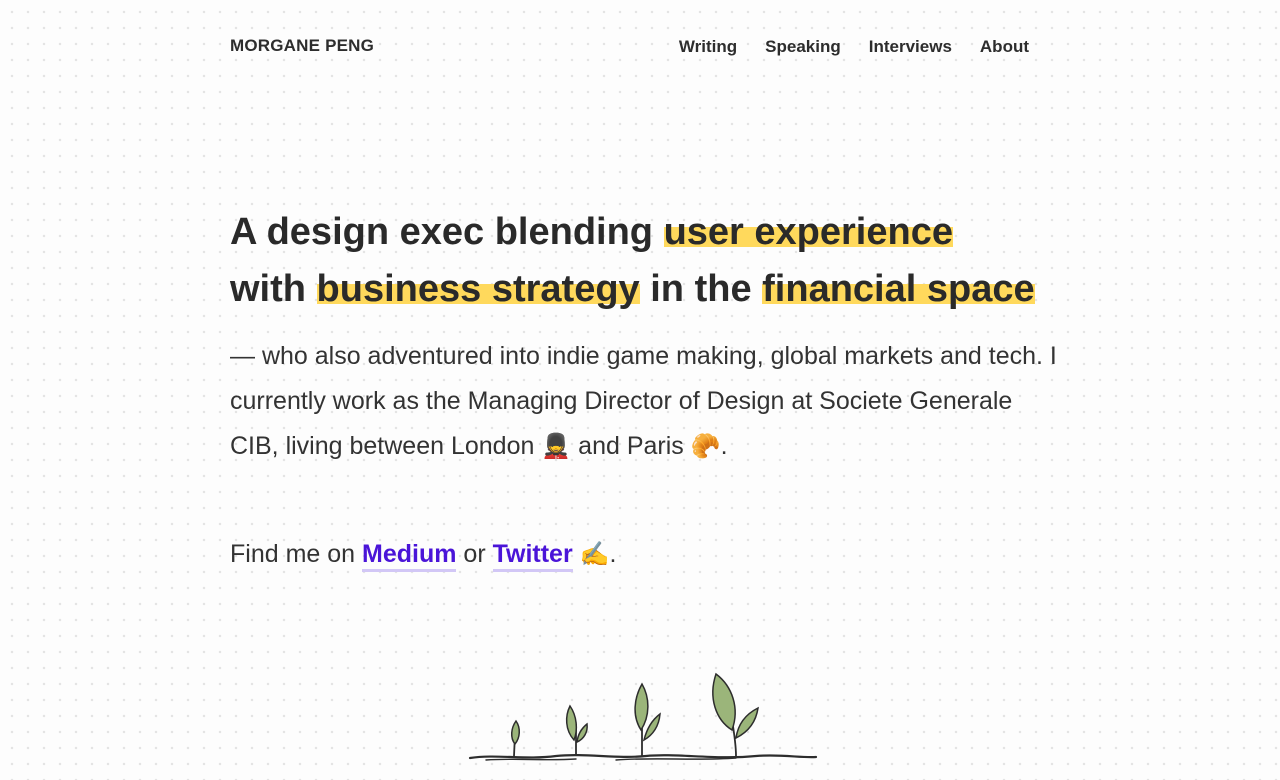 Image resolution: width=1280 pixels, height=780 pixels. I want to click on highlight-financial-space: financial space, so click(898, 289).